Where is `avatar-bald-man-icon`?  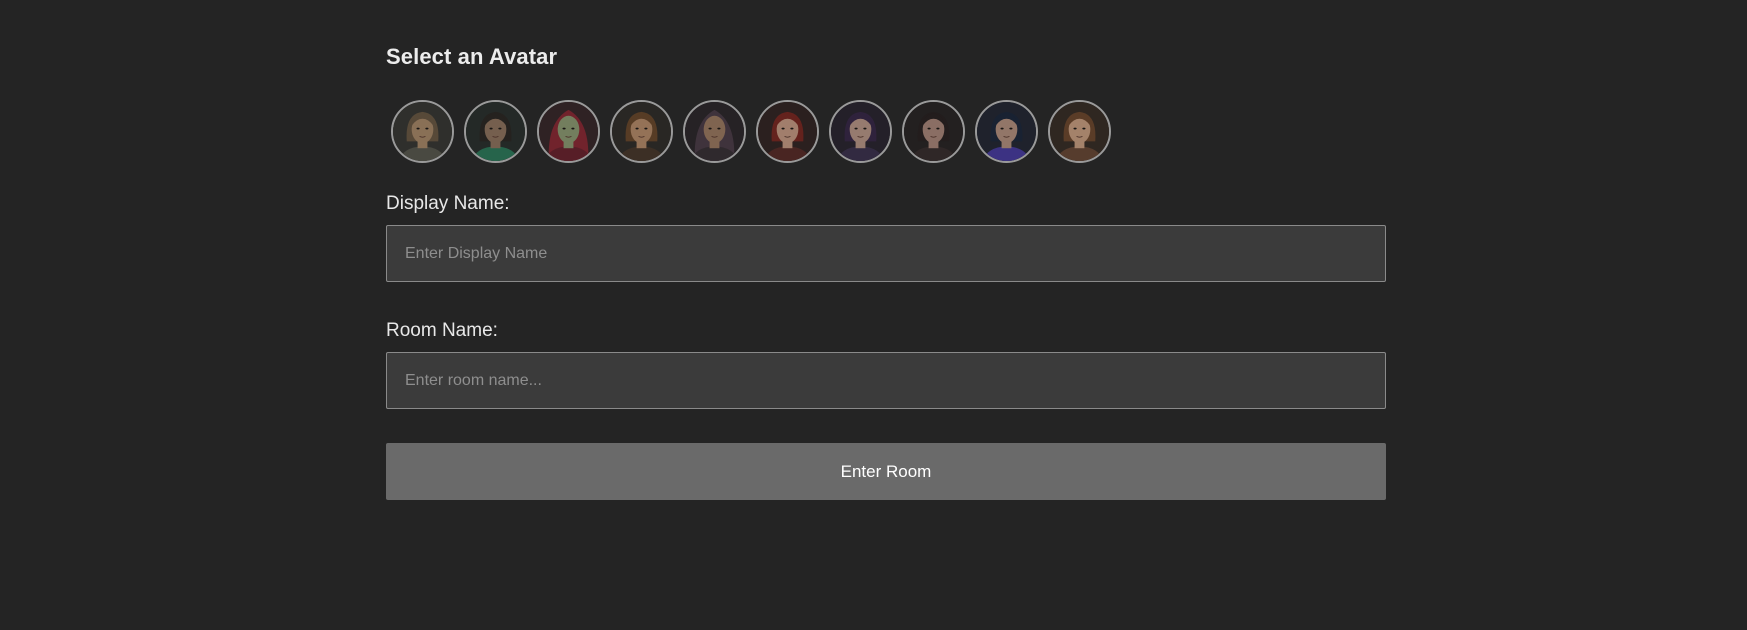
avatar-bald-man-icon is located at coordinates (422, 131).